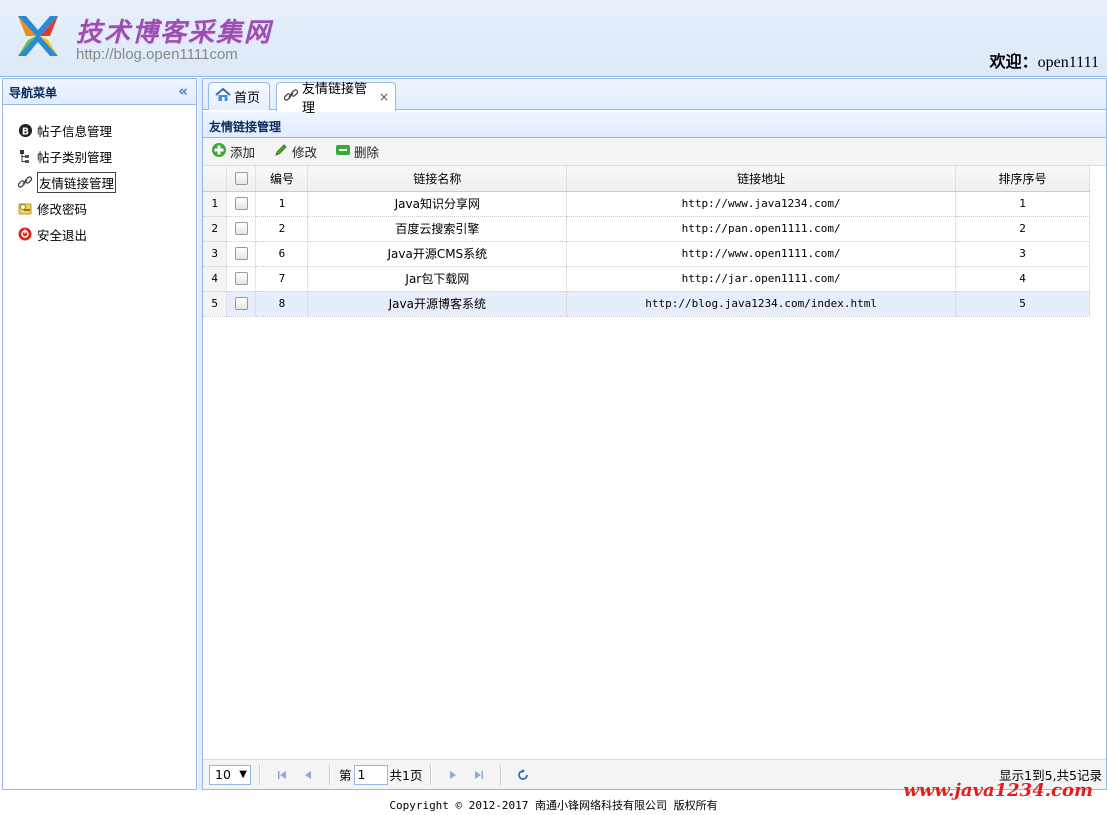 Image resolution: width=1107 pixels, height=815 pixels. What do you see at coordinates (336, 99) in the screenshot?
I see `tab-friend-links: 友情链接管理 ×` at bounding box center [336, 99].